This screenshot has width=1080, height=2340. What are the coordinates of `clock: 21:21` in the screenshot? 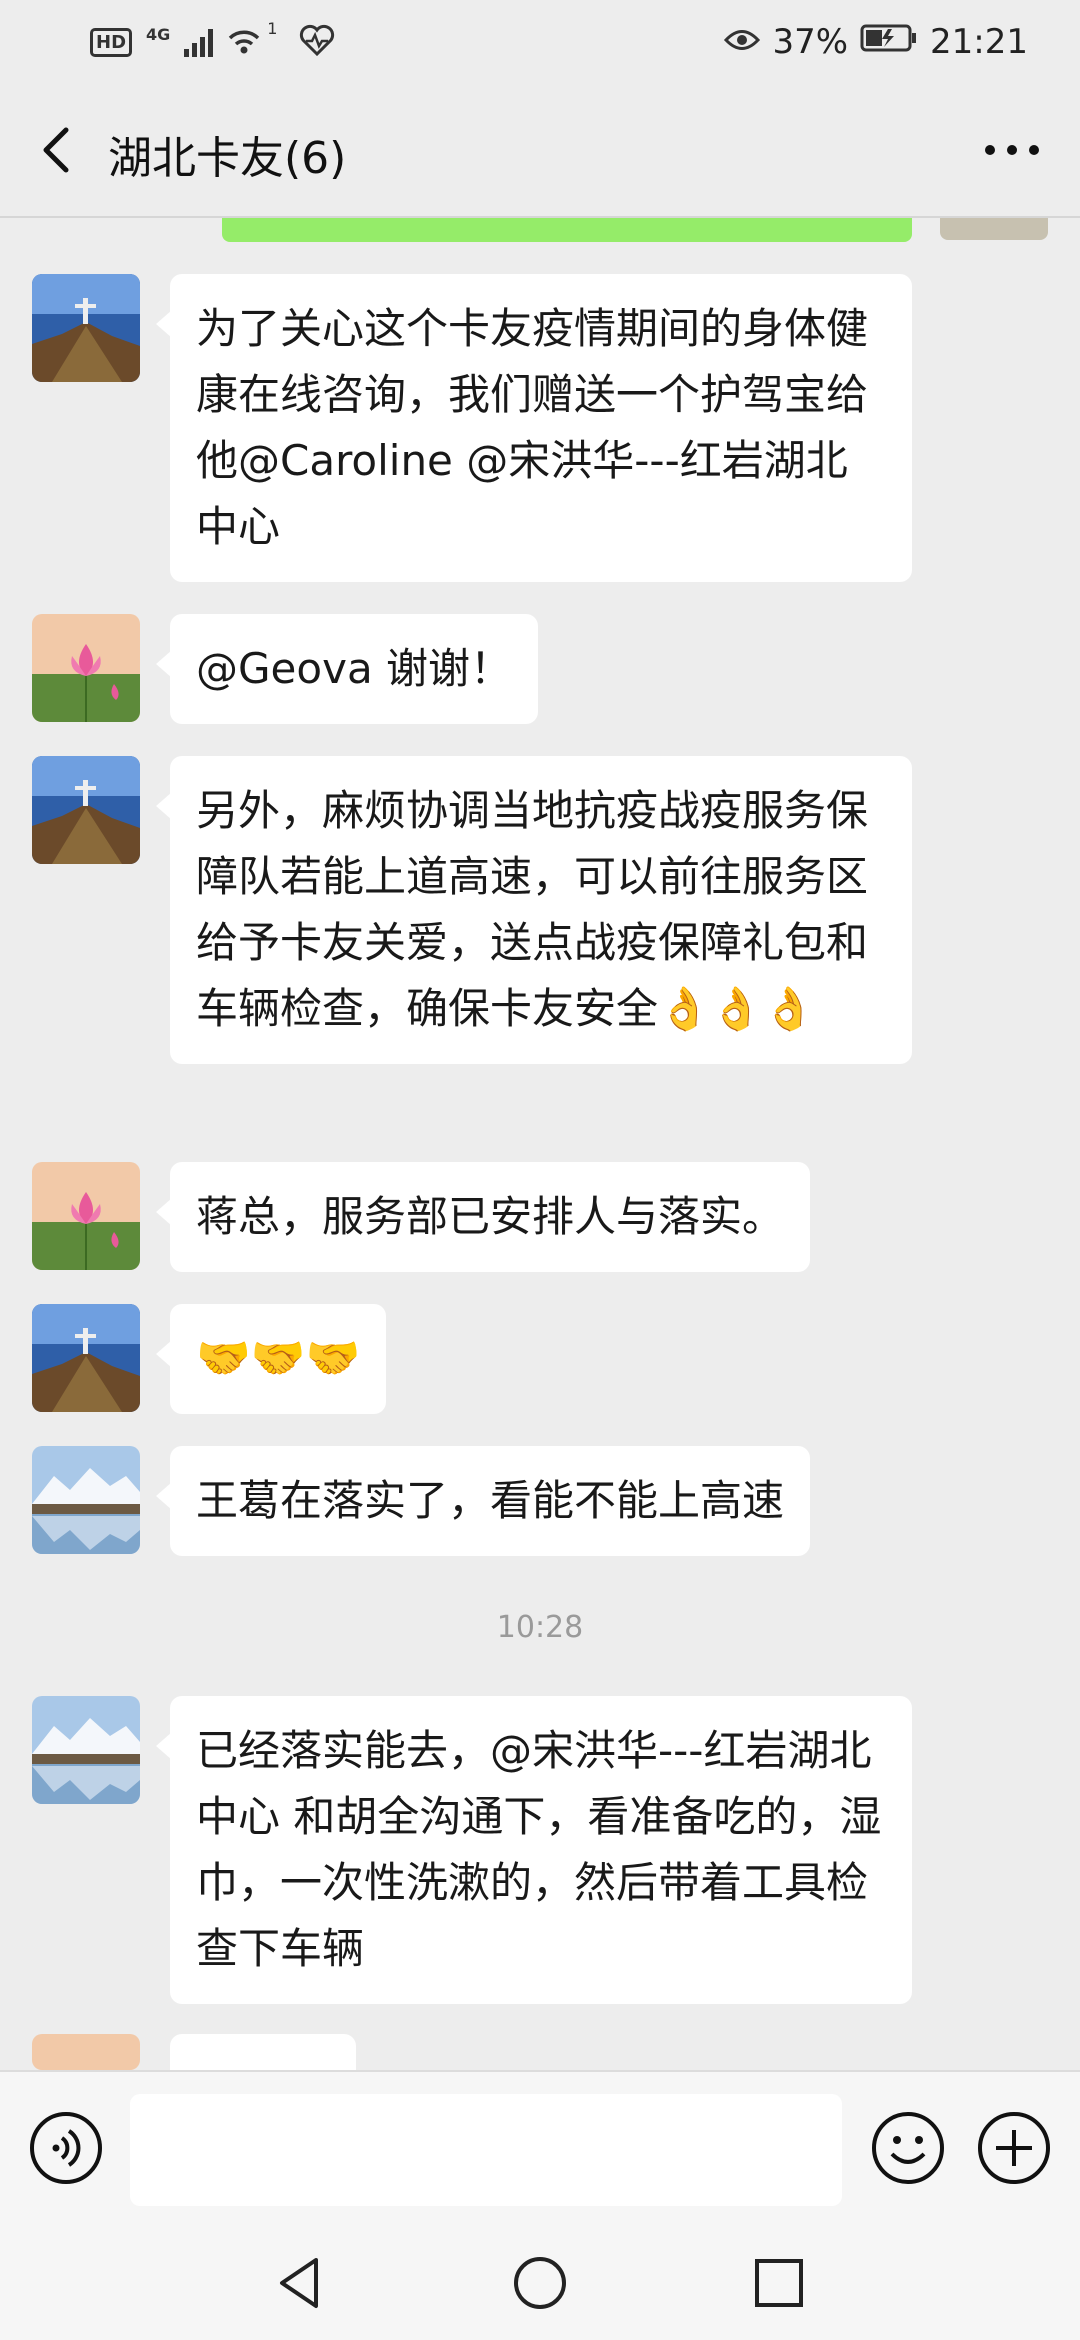 It's located at (979, 42).